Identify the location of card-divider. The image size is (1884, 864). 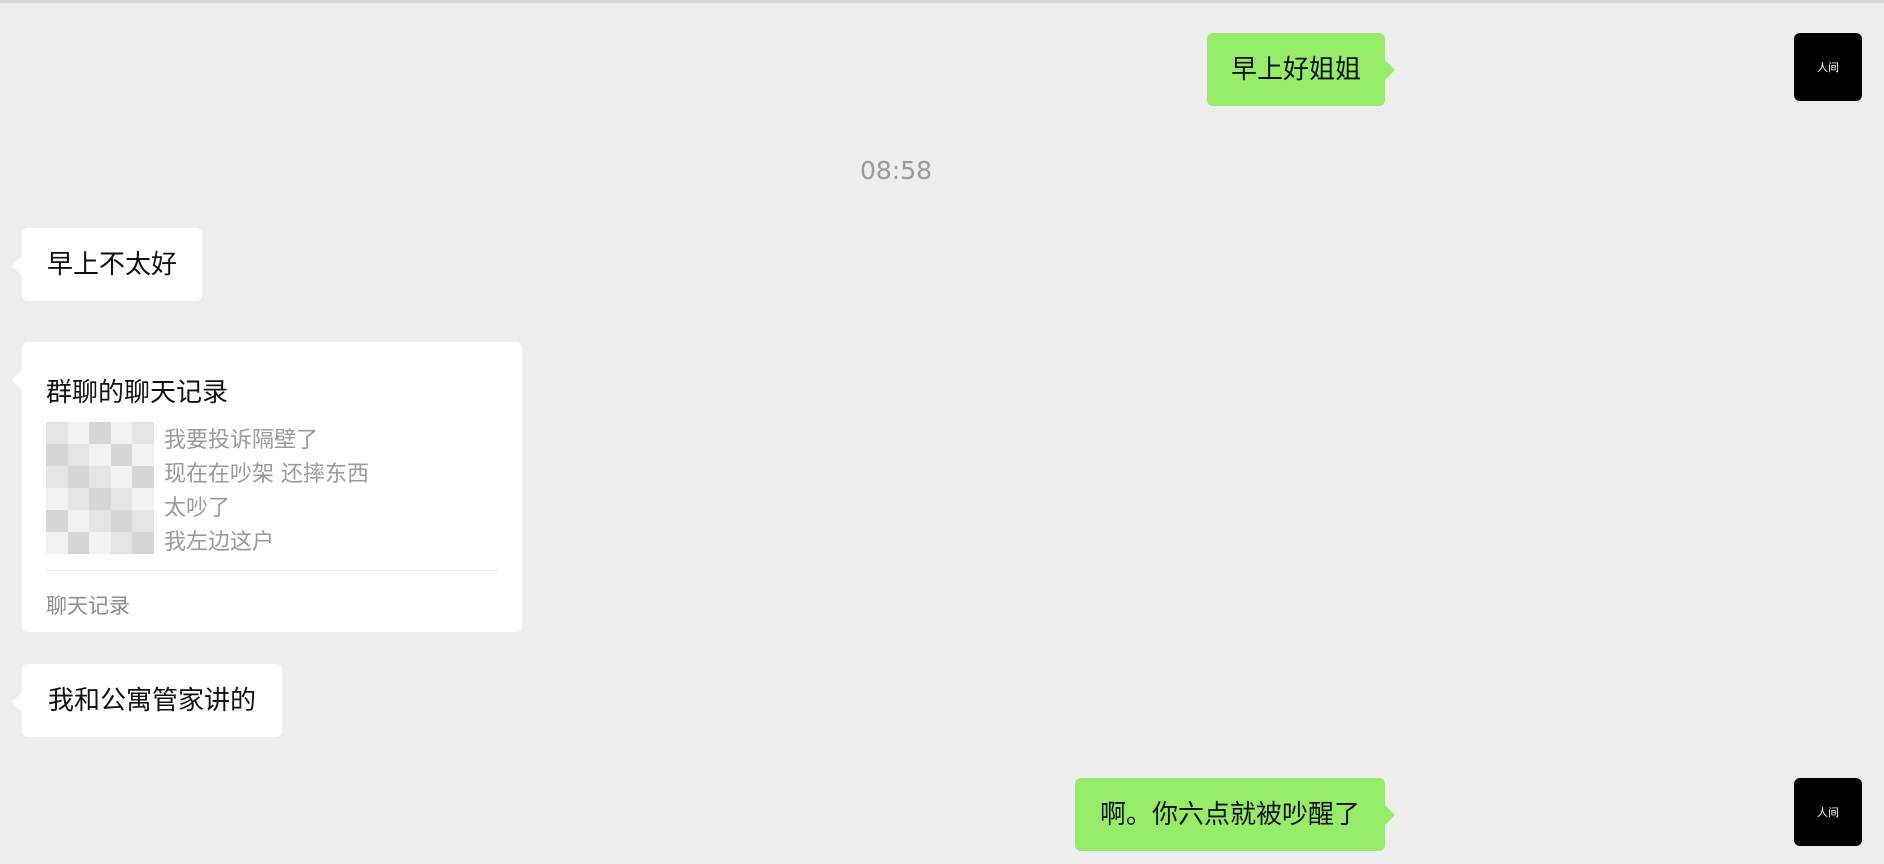
(272, 570).